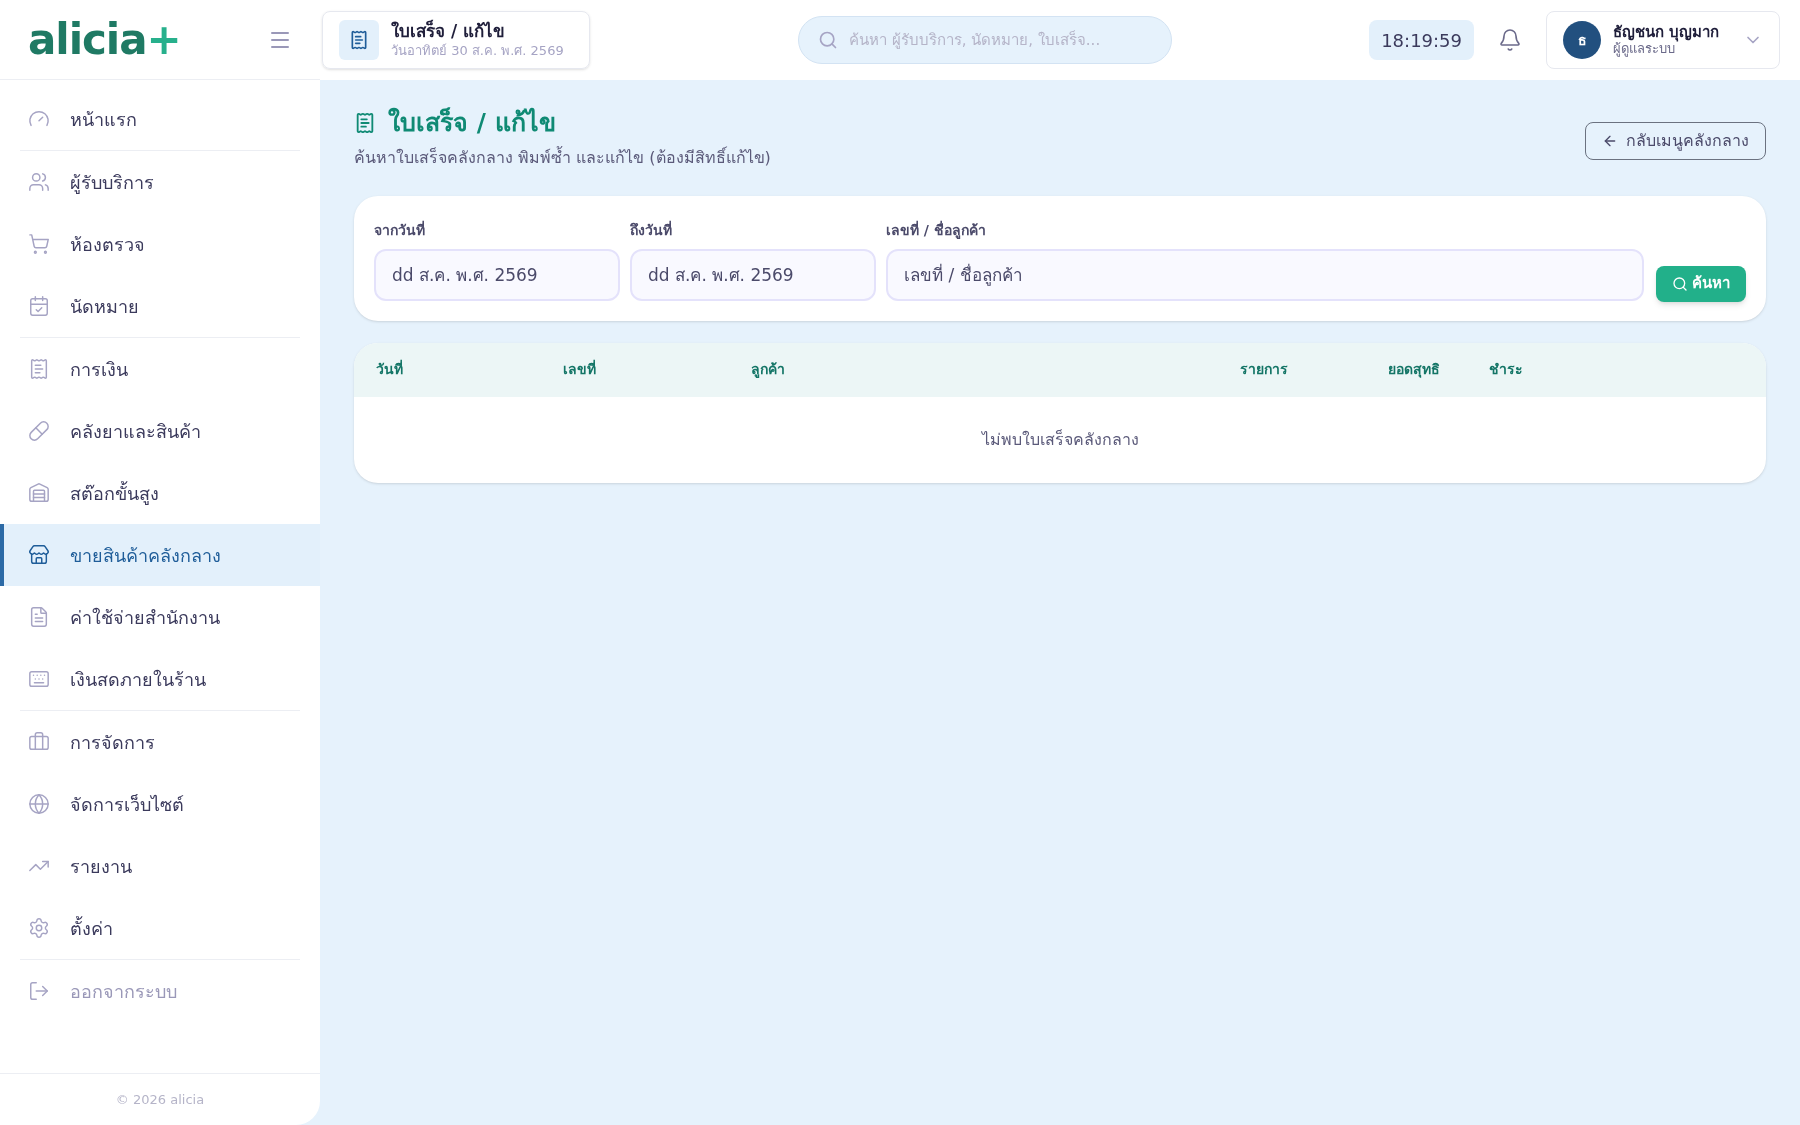 Image resolution: width=1800 pixels, height=1125 pixels. Describe the element at coordinates (160, 866) in the screenshot. I see `sidebar-item: รายงาน` at that location.